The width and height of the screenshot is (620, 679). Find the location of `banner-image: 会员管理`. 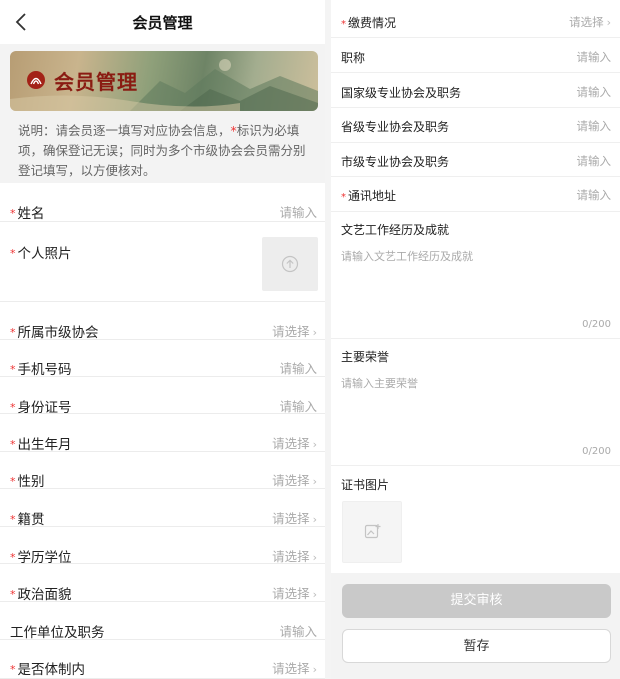

banner-image: 会员管理 is located at coordinates (164, 81).